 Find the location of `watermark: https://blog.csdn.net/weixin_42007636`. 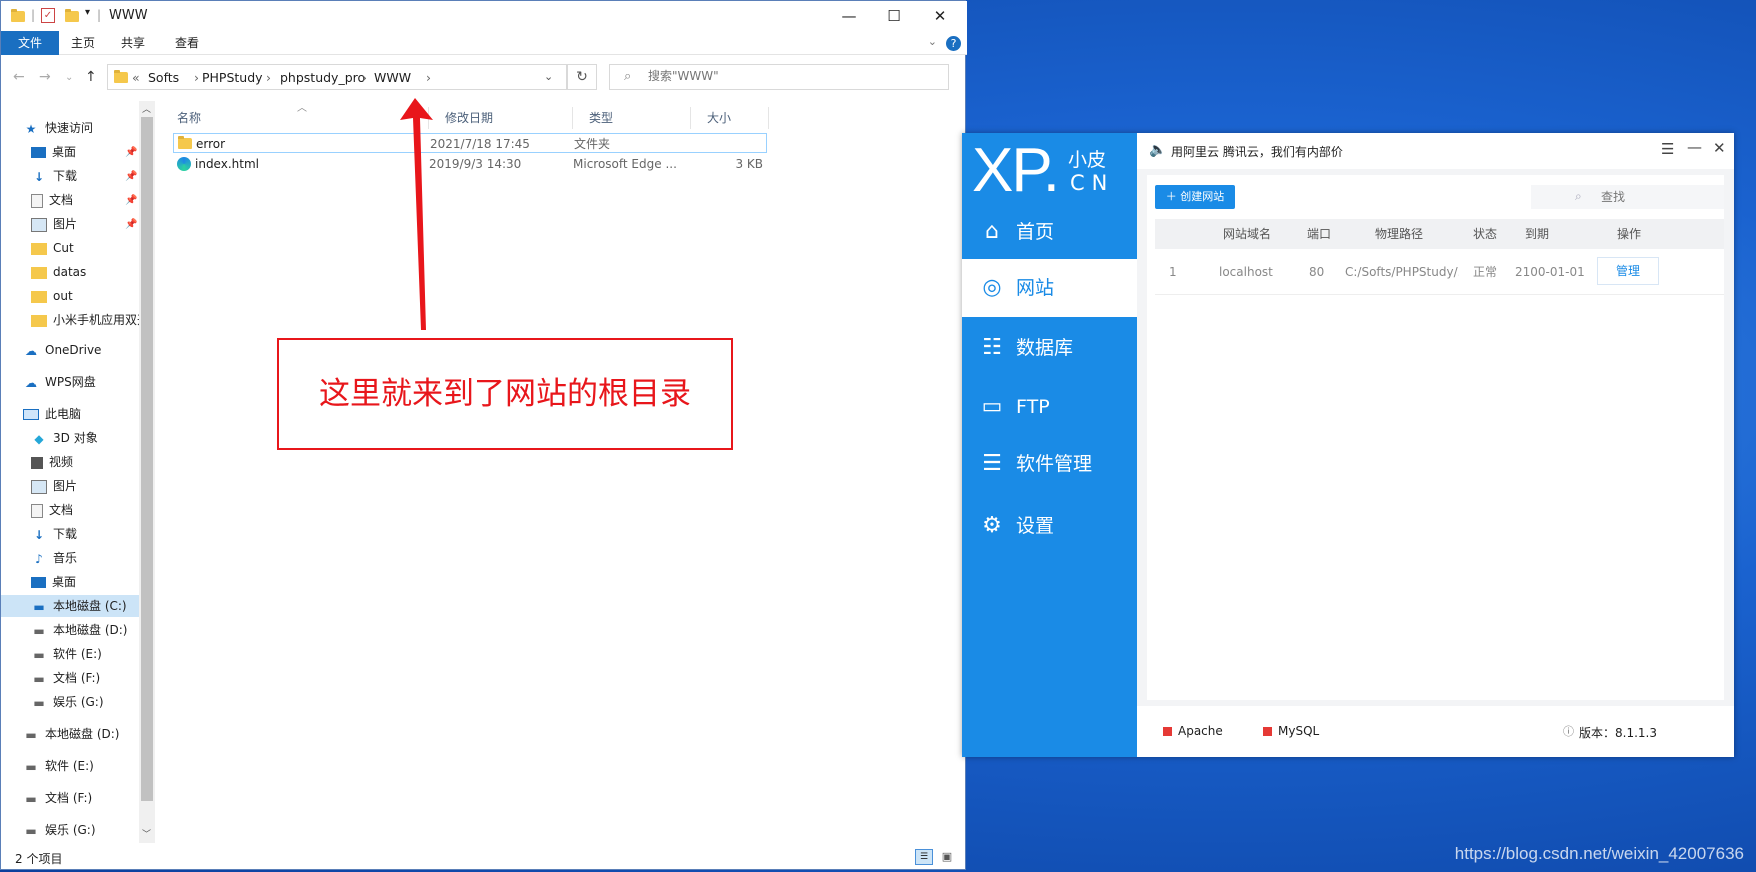

watermark: https://blog.csdn.net/weixin_42007636 is located at coordinates (1599, 853).